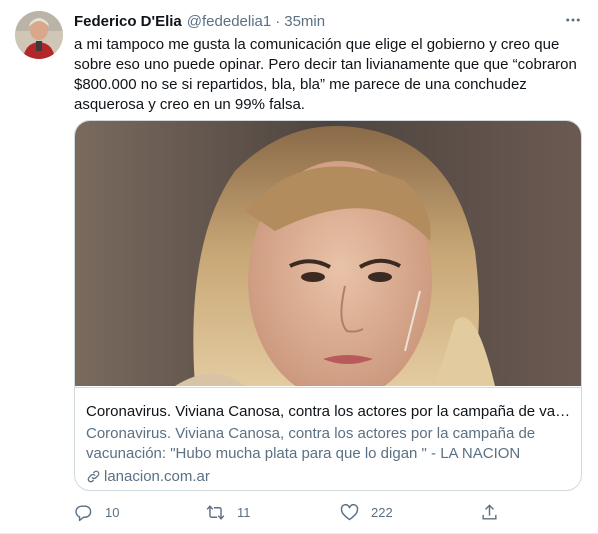 The image size is (598, 534). Describe the element at coordinates (382, 512) in the screenshot. I see `like-count: 222` at that location.